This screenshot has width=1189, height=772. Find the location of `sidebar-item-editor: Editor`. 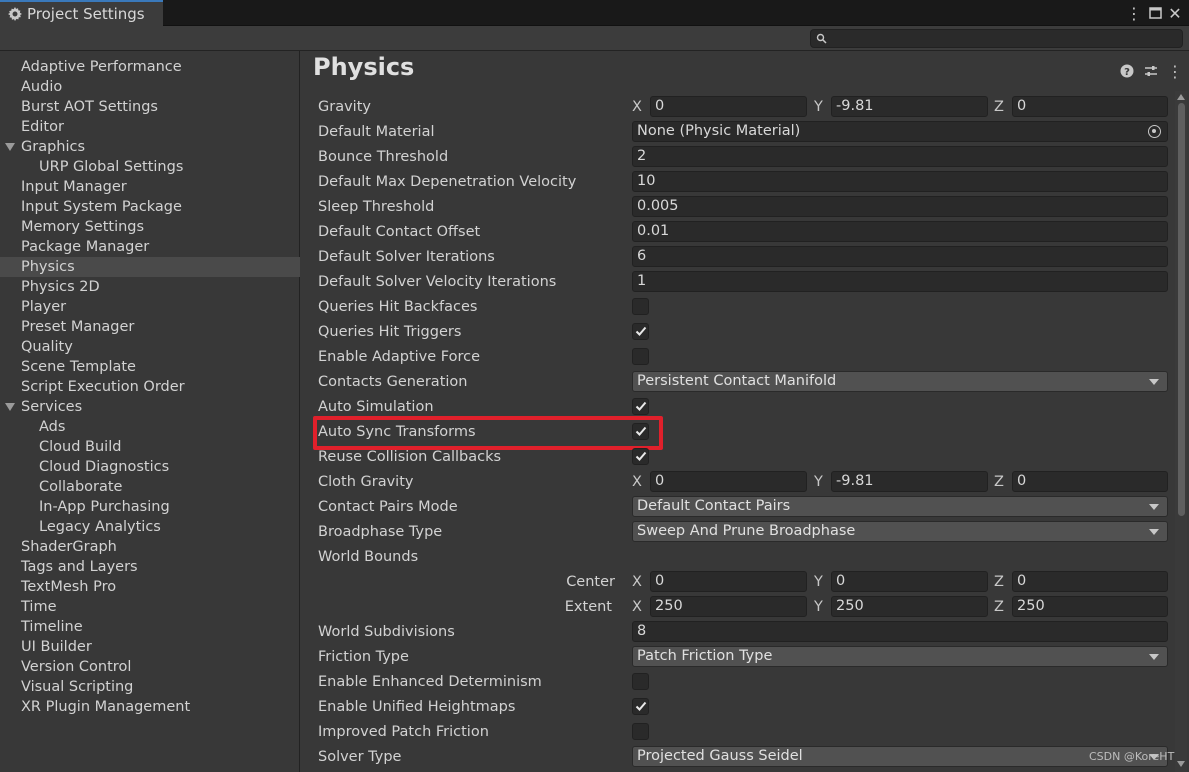

sidebar-item-editor: Editor is located at coordinates (150, 127).